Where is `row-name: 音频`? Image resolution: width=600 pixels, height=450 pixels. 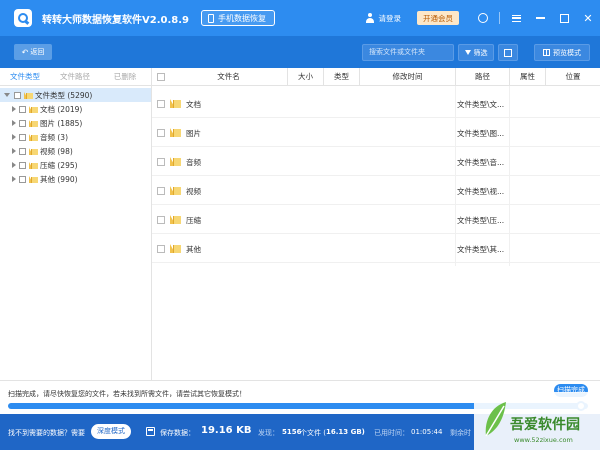 row-name: 音频 is located at coordinates (193, 162).